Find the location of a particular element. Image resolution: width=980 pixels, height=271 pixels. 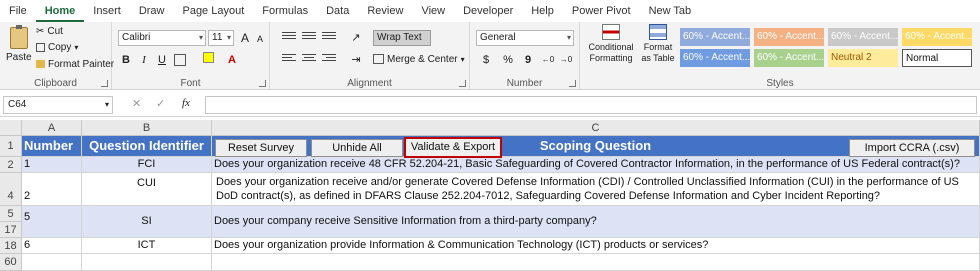

font-color-icon: A is located at coordinates (232, 60).